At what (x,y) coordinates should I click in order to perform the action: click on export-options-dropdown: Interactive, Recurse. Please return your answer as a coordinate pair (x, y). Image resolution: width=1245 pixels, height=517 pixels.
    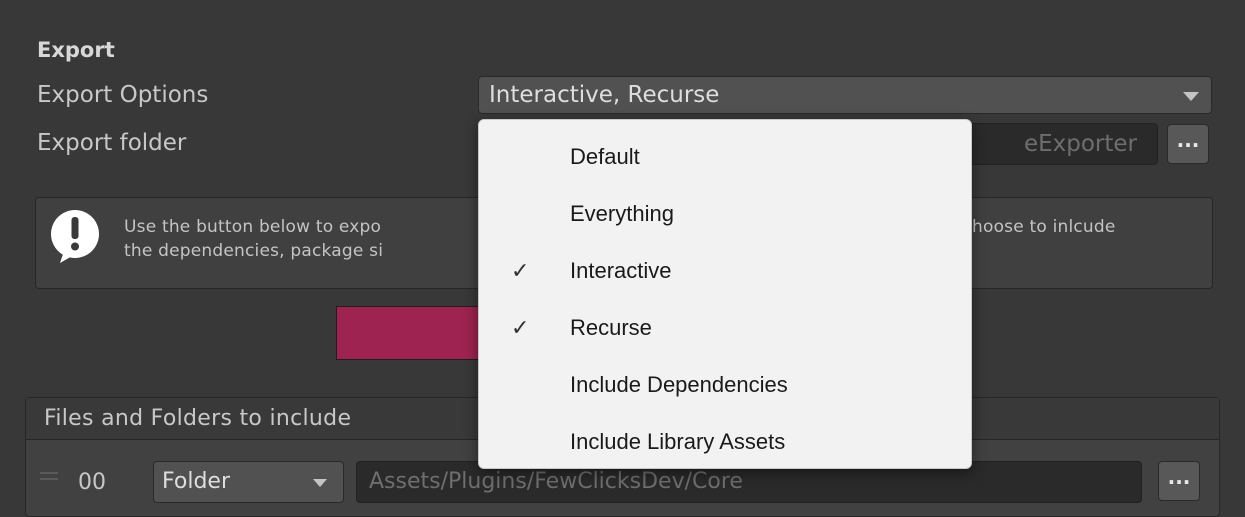
    Looking at the image, I should click on (845, 95).